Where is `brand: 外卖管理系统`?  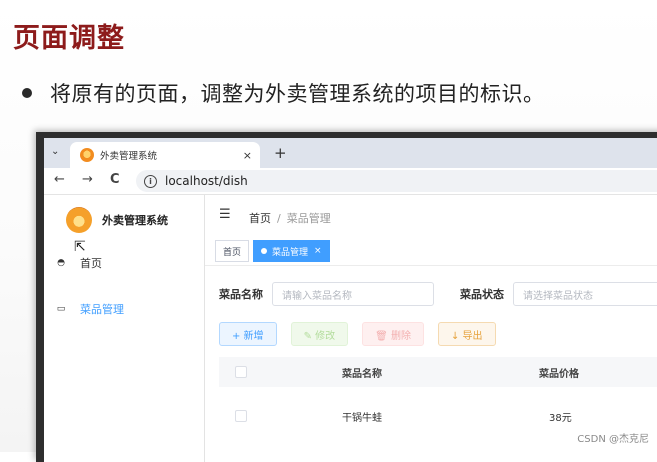 brand: 外卖管理系统 is located at coordinates (117, 220).